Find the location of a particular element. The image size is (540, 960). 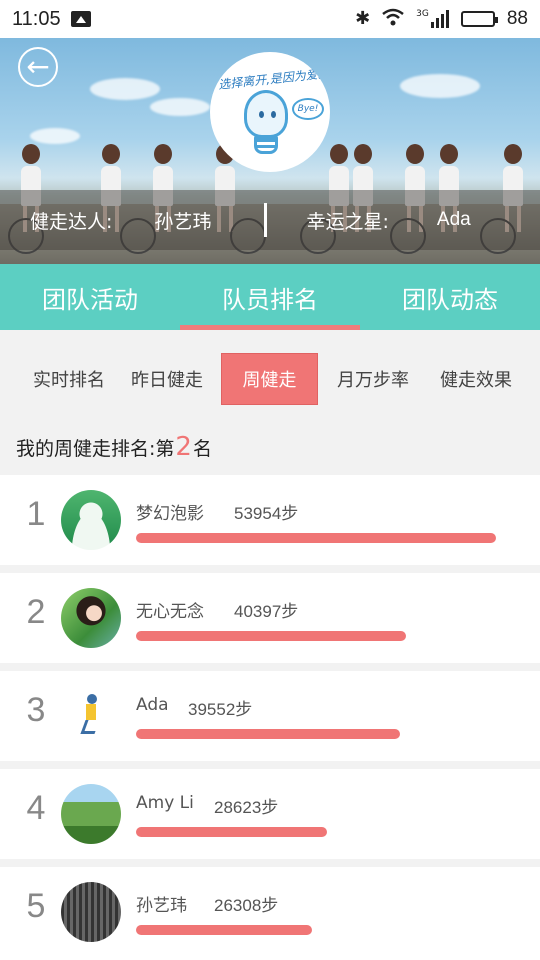

main-tab-bar: 团队活动 队员排名 团队动态 is located at coordinates (270, 297).